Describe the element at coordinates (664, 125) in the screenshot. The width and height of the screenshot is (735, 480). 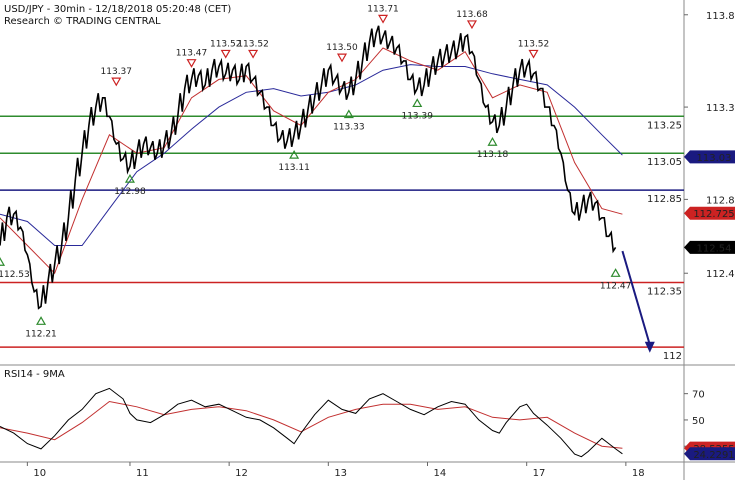
I see `level-label: 113.25` at that location.